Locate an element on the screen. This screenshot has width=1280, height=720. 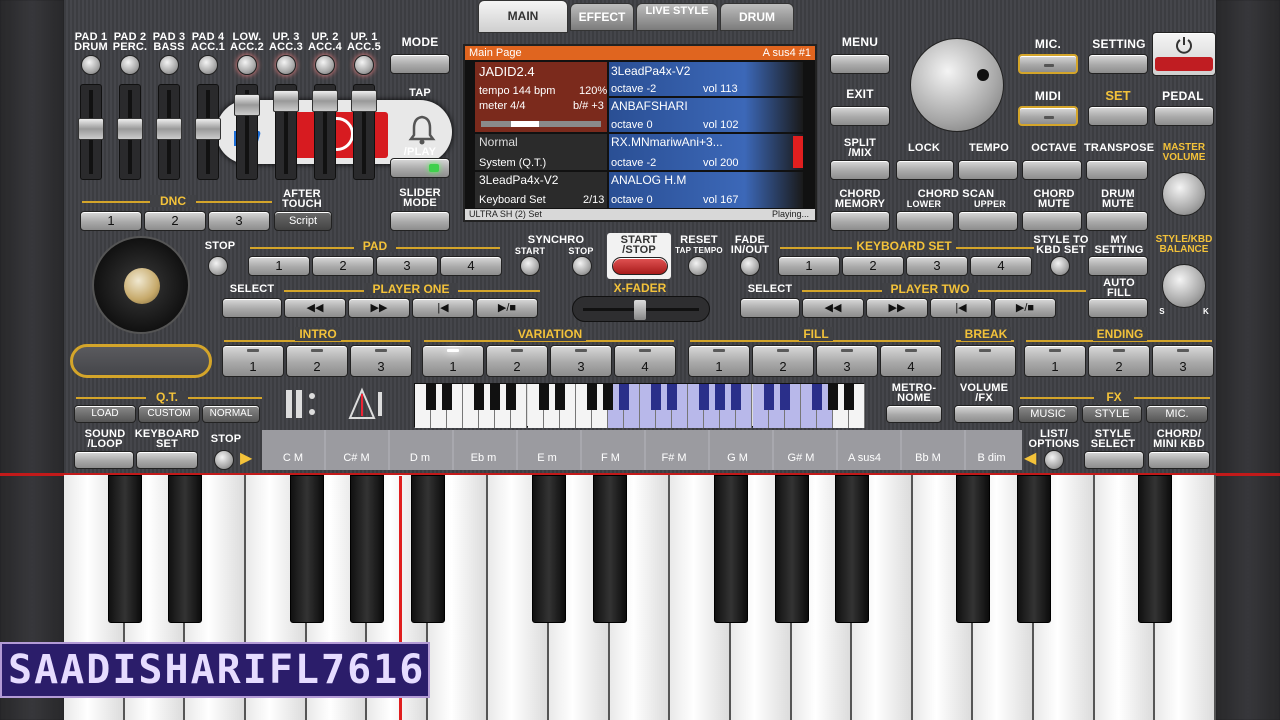
chord-cell: C M is located at coordinates (293, 450).